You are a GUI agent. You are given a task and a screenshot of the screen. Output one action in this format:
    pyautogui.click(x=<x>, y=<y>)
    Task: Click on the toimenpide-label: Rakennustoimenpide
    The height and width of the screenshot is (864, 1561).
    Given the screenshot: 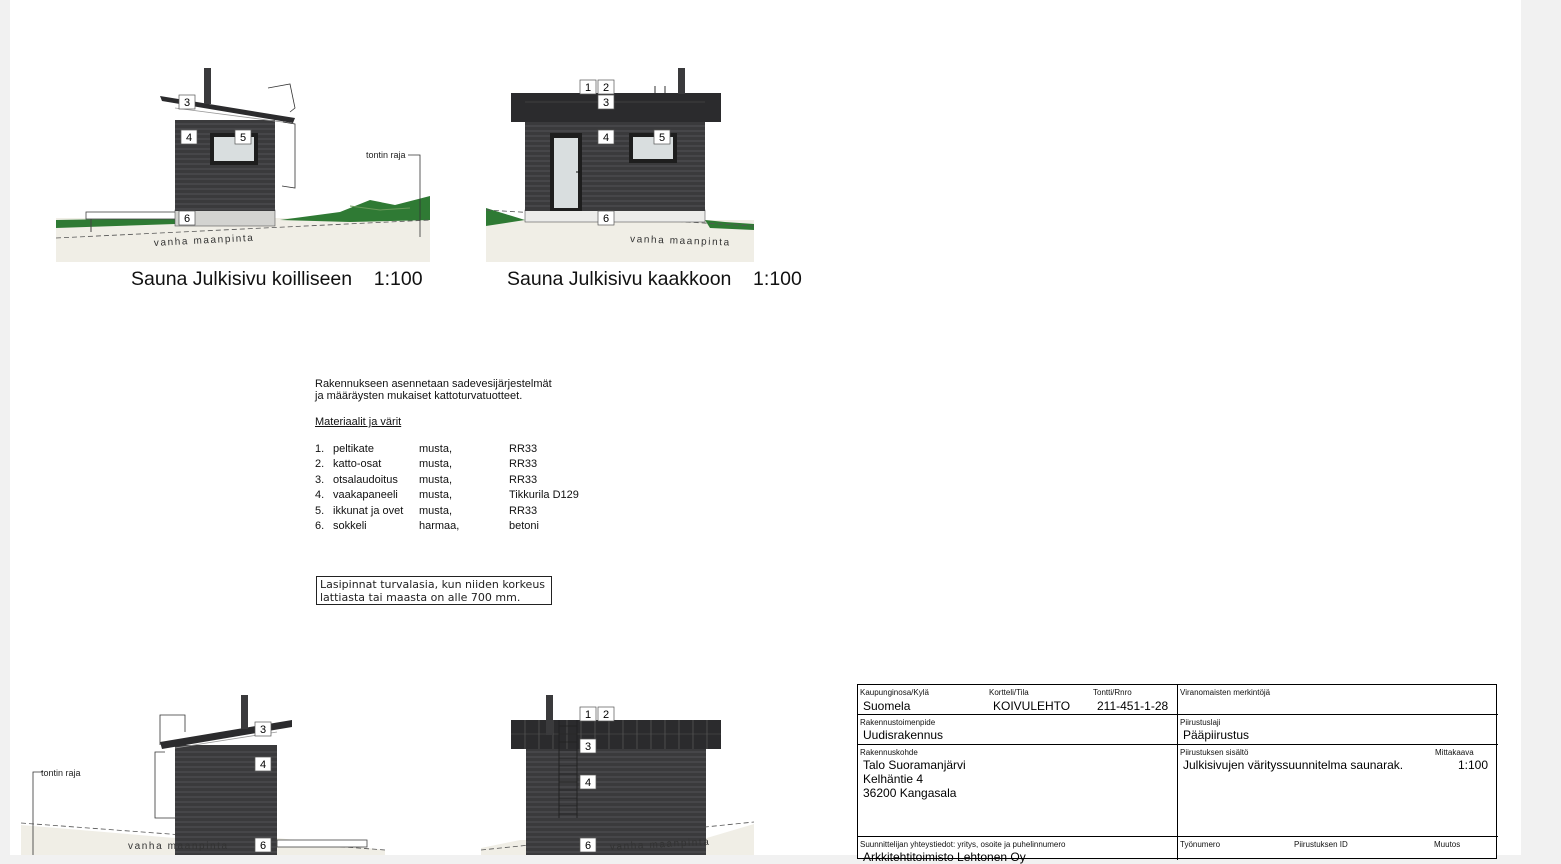 What is the action you would take?
    pyautogui.click(x=898, y=722)
    